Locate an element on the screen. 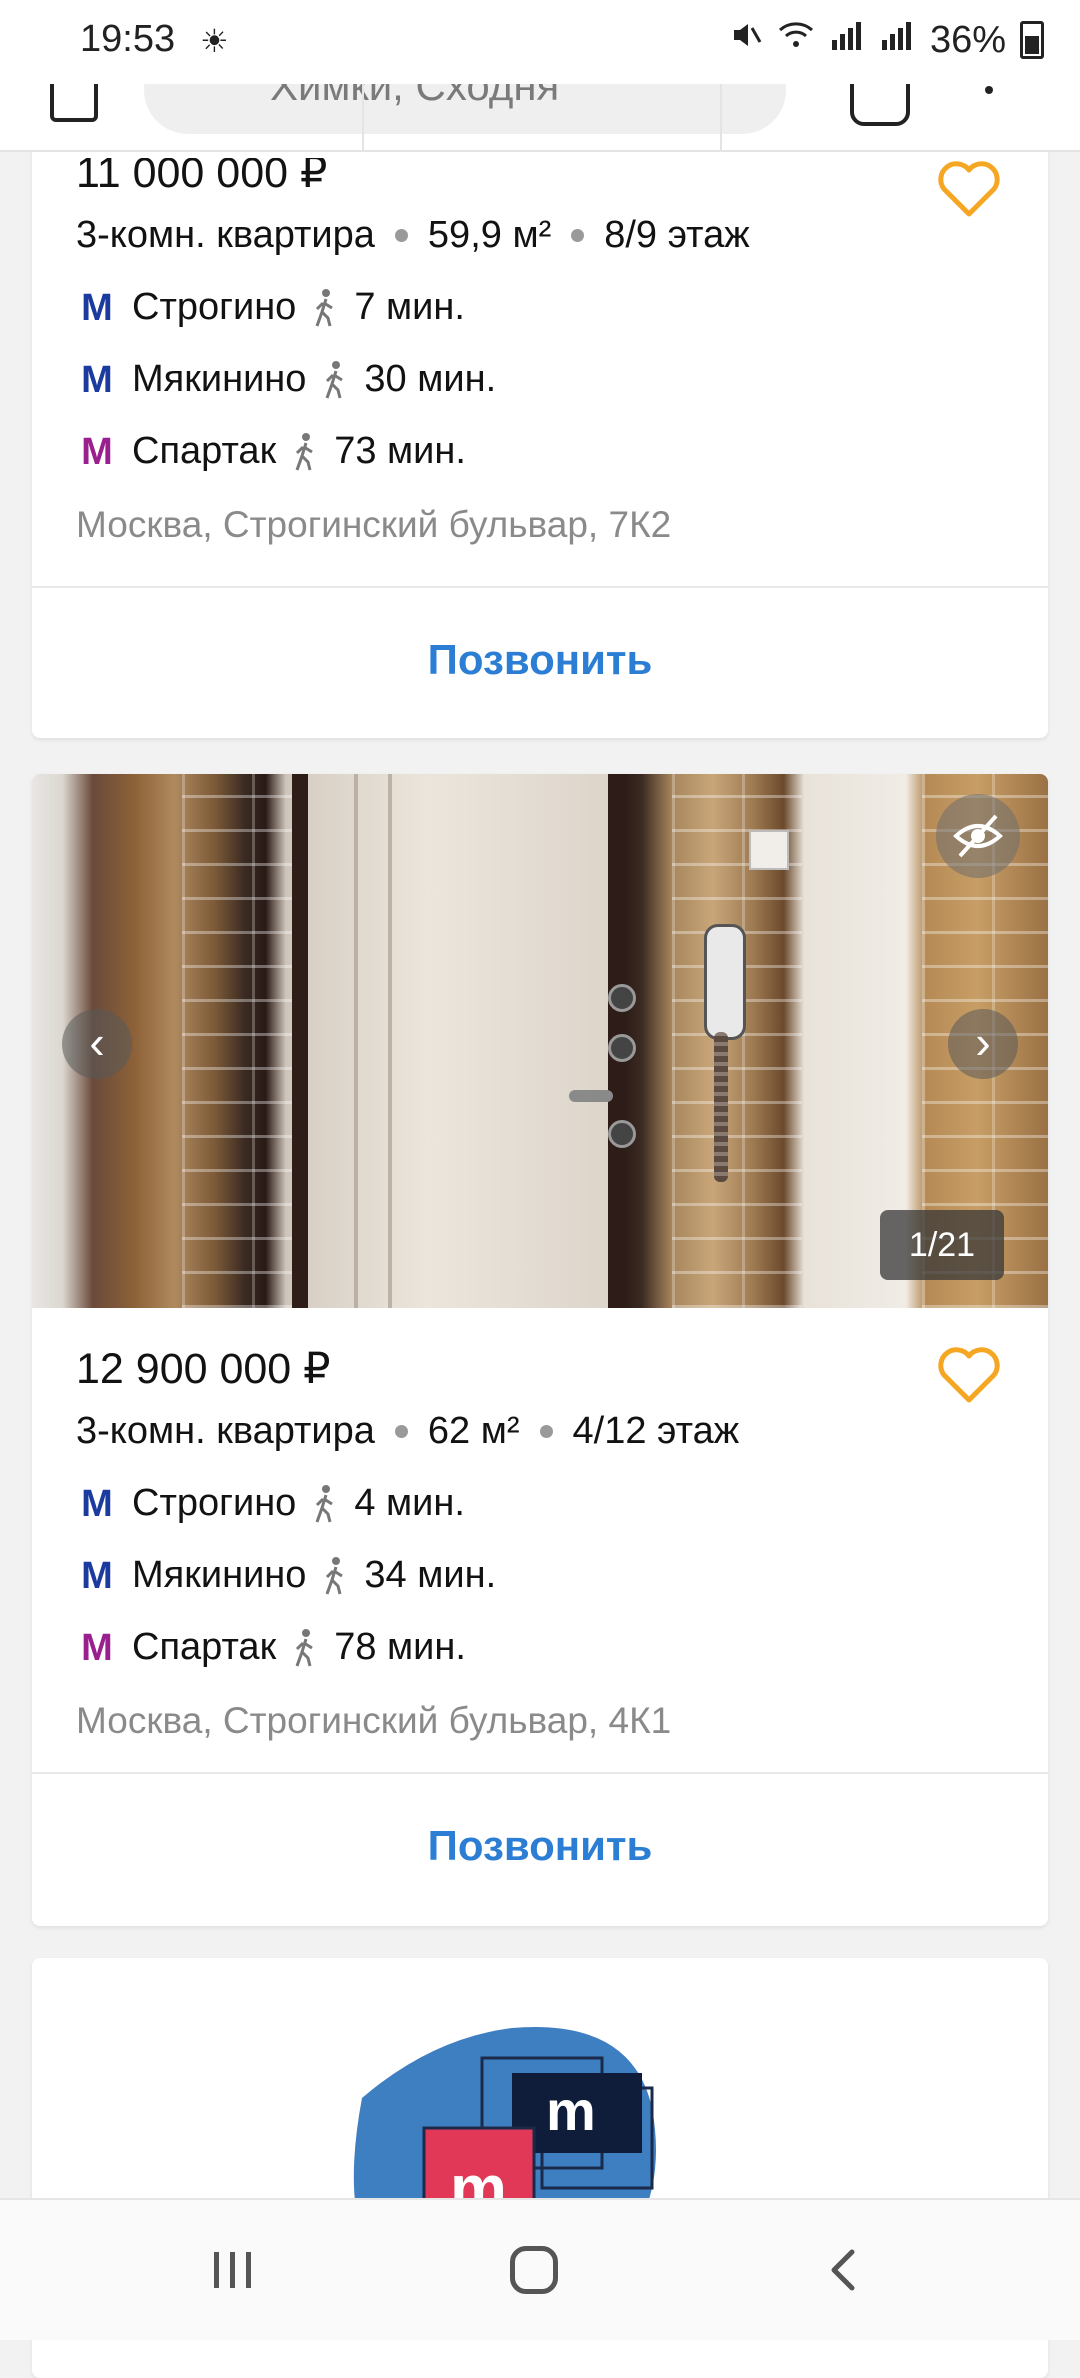  battery-percent: 36% is located at coordinates (967, 39).